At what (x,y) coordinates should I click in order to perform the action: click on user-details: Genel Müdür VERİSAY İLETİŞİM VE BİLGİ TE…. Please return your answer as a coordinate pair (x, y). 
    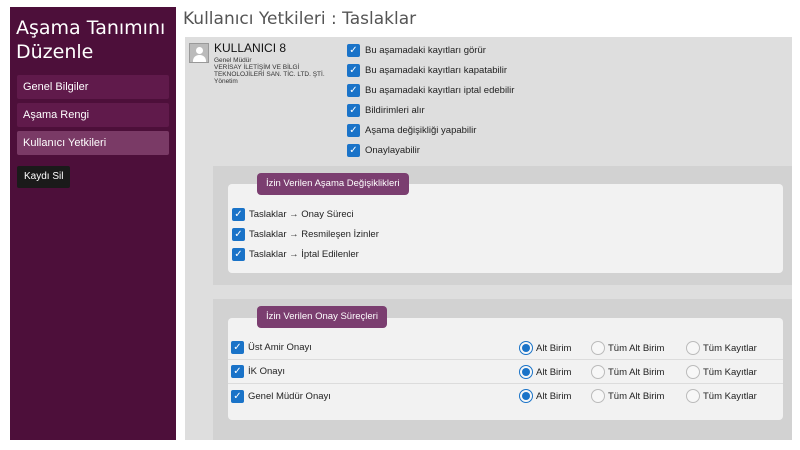
    Looking at the image, I should click on (269, 71).